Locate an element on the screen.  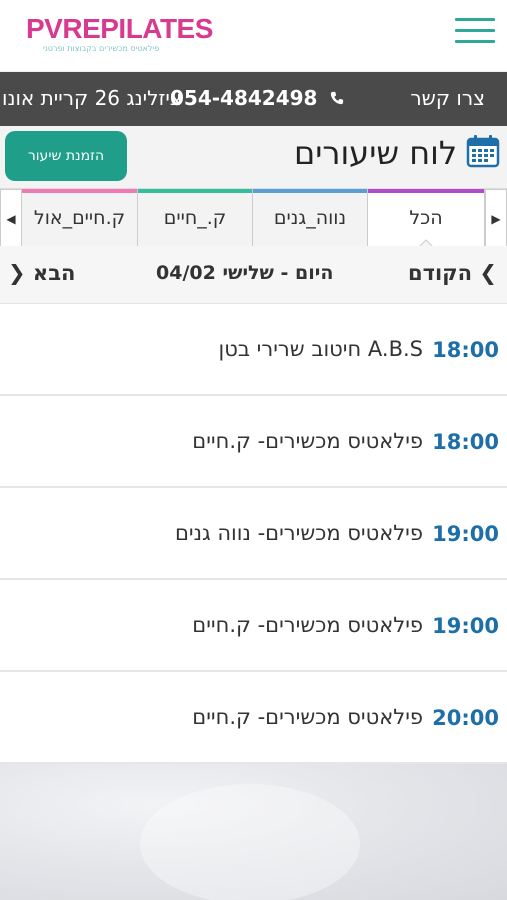
hamburger-menu-icon is located at coordinates (475, 35).